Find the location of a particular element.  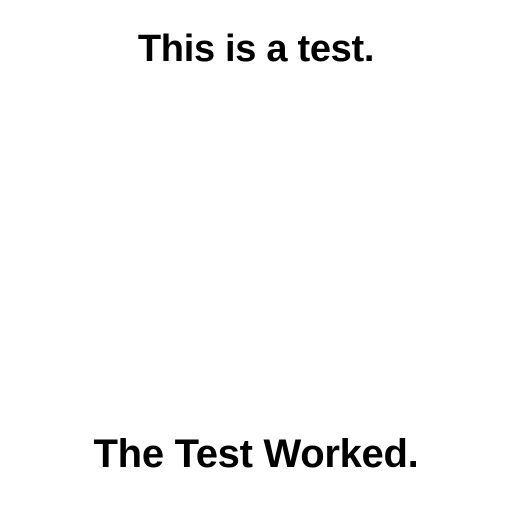

header-text: This is a test. is located at coordinates (256, 49).